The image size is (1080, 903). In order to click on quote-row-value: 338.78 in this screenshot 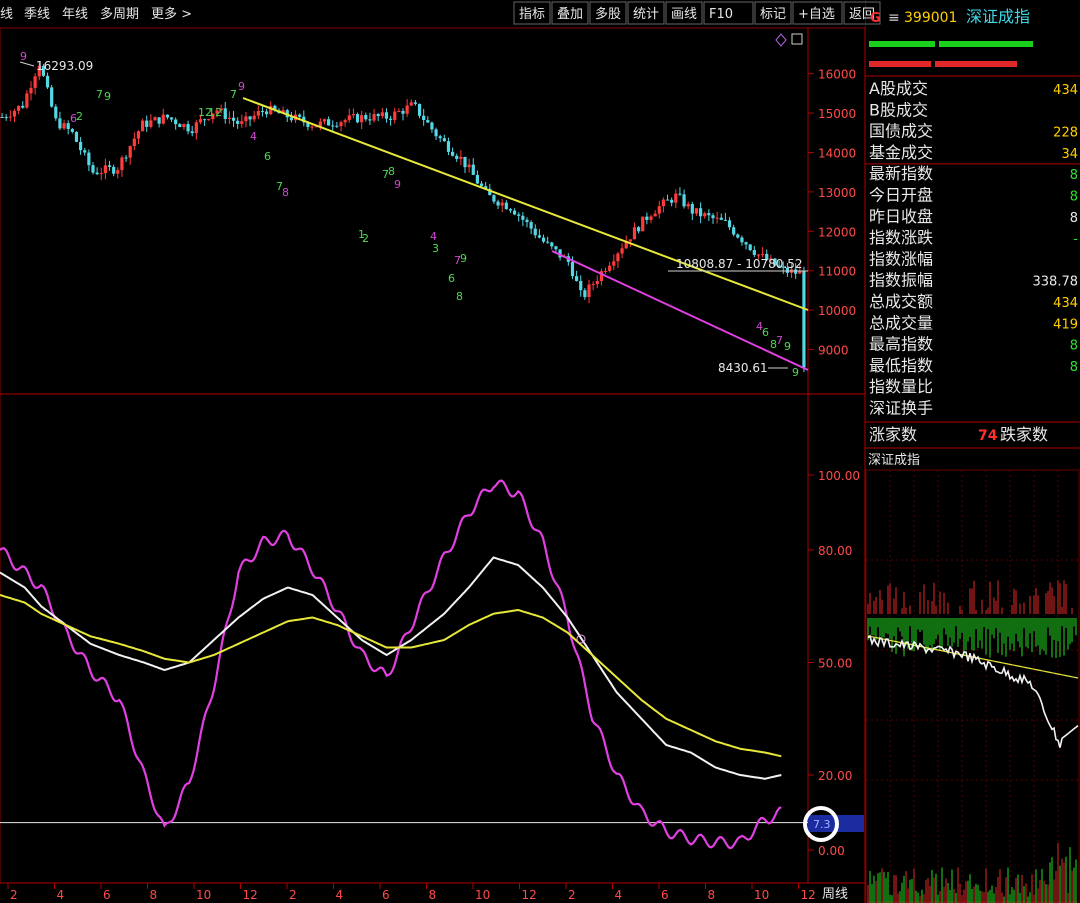, I will do `click(1056, 282)`.